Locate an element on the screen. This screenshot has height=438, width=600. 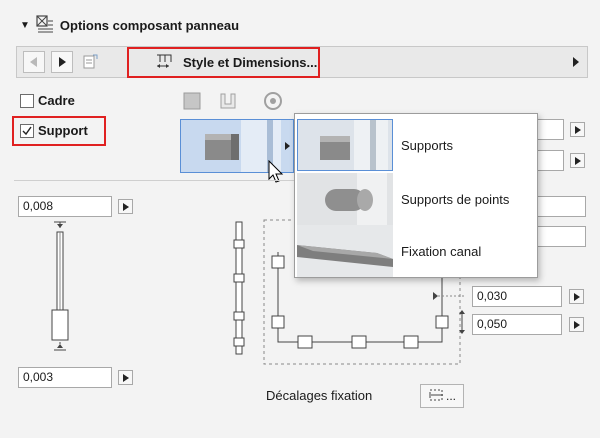
style-highlight-box is located at coordinates (223, 62).